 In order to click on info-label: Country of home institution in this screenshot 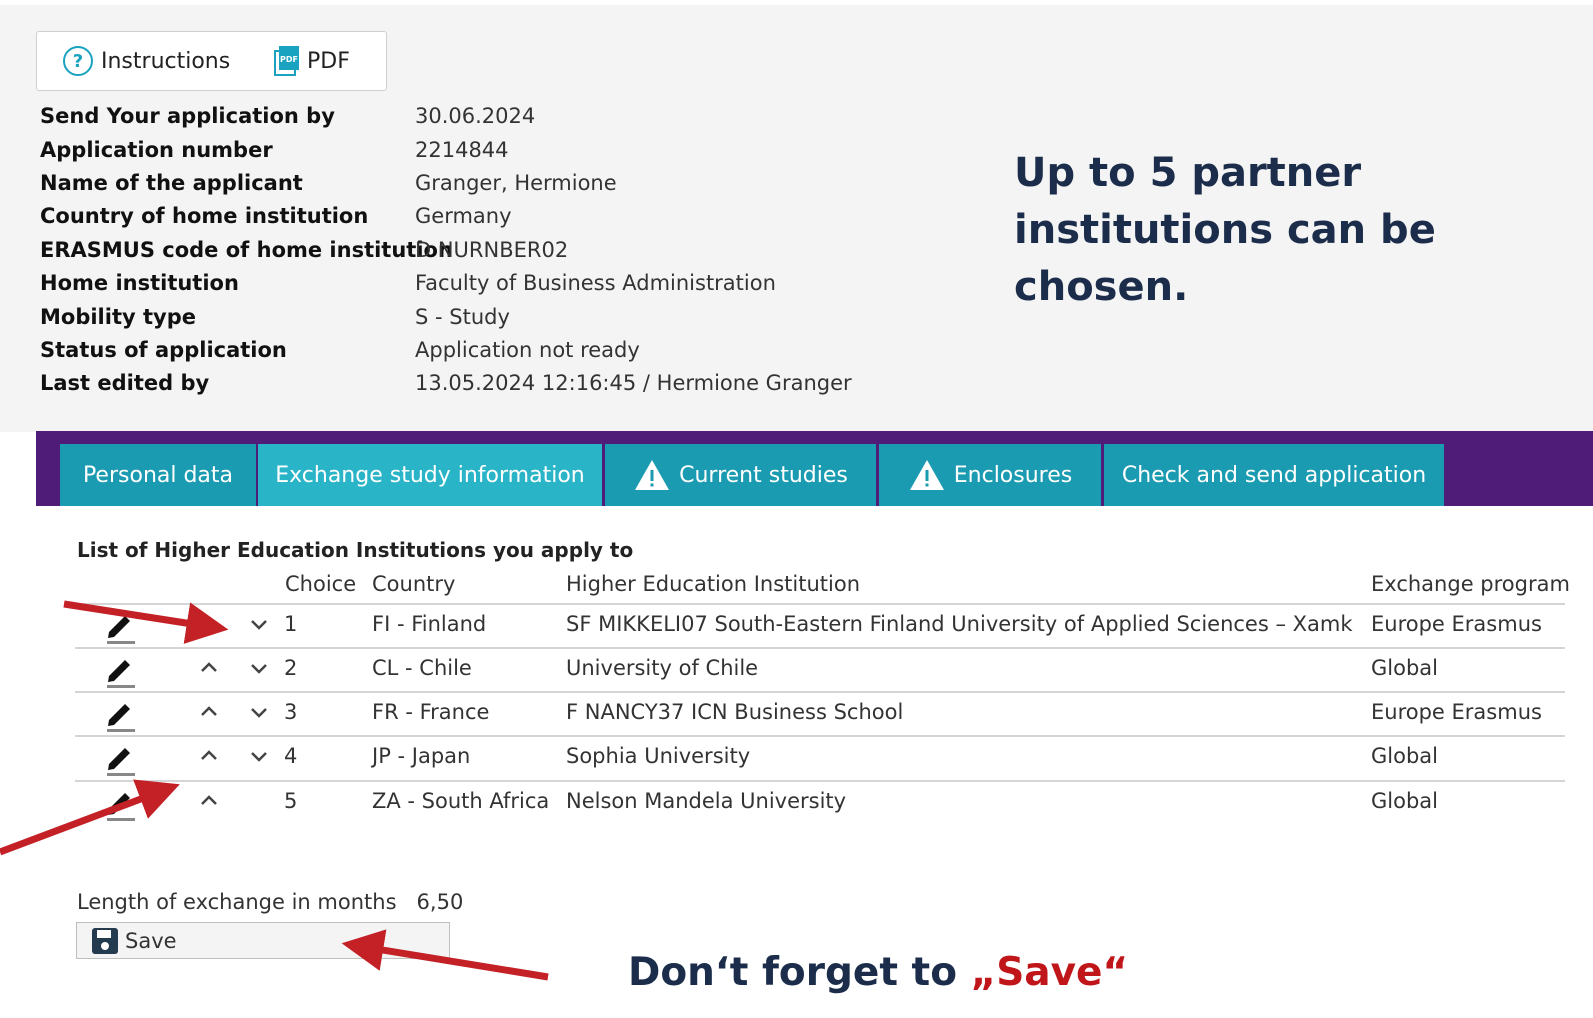, I will do `click(204, 216)`.